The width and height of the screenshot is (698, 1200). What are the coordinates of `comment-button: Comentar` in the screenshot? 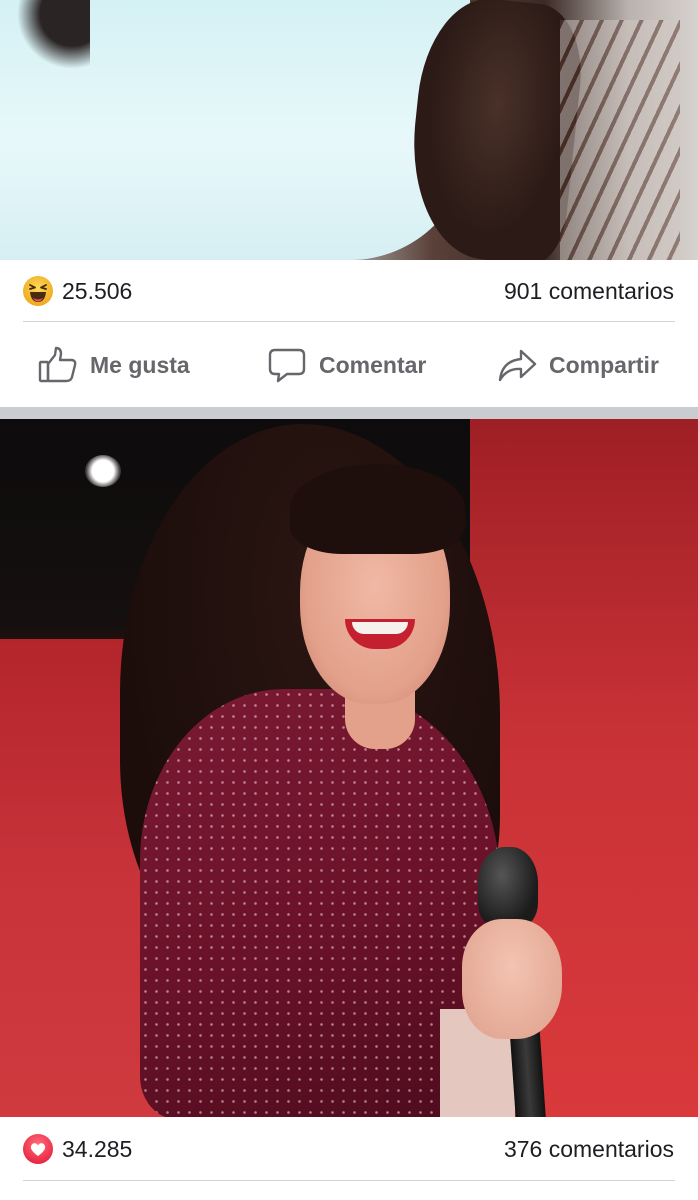 It's located at (346, 365).